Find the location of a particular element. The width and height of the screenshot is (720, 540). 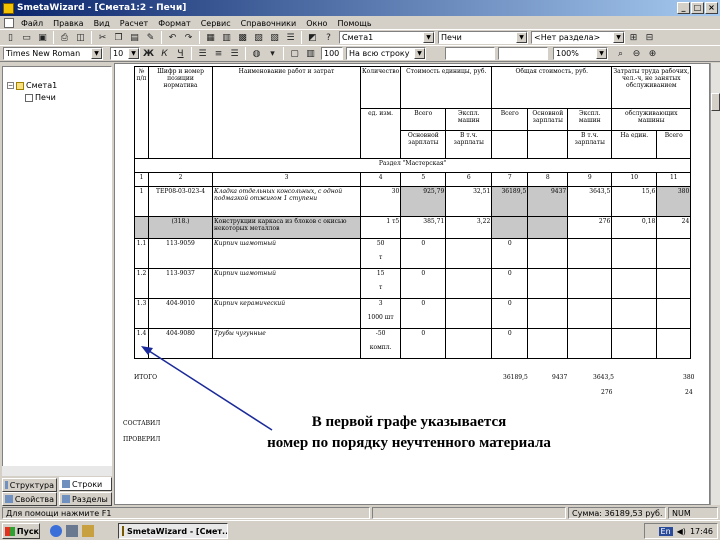

italic-button: К is located at coordinates (164, 54).